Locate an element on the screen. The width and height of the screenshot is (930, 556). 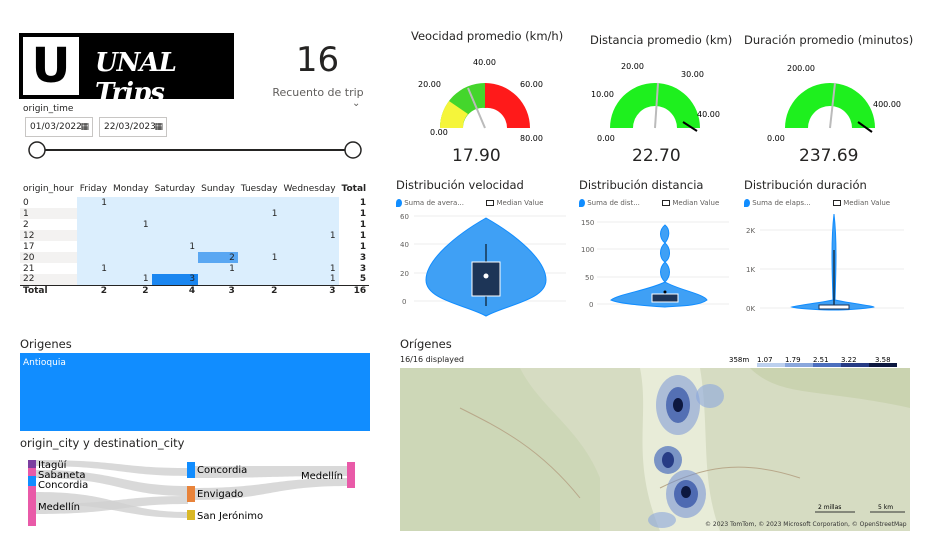
matrix-row: 12 1 1 is located at coordinates (194, 235).